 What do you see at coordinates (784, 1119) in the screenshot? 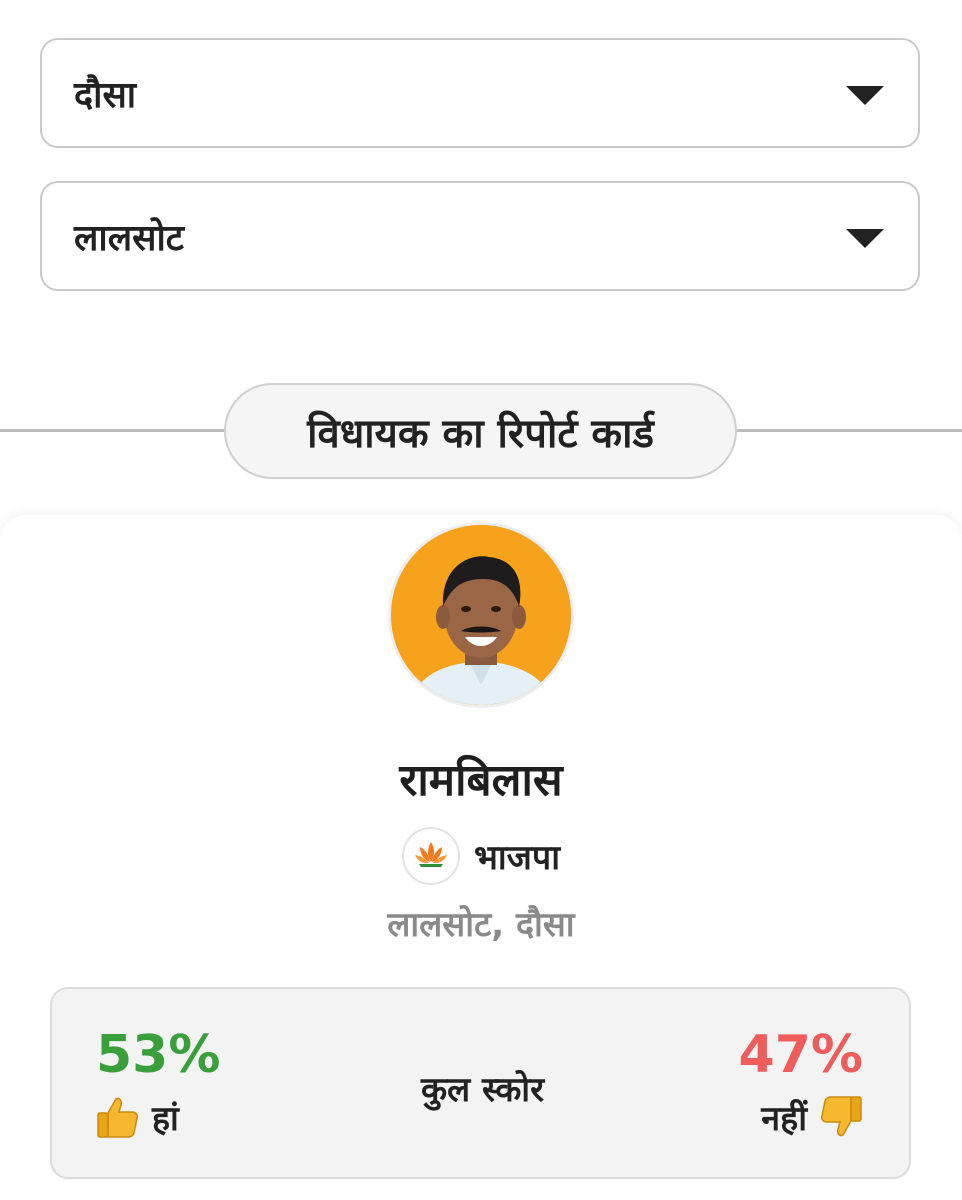
I see `no-label: नहीं` at bounding box center [784, 1119].